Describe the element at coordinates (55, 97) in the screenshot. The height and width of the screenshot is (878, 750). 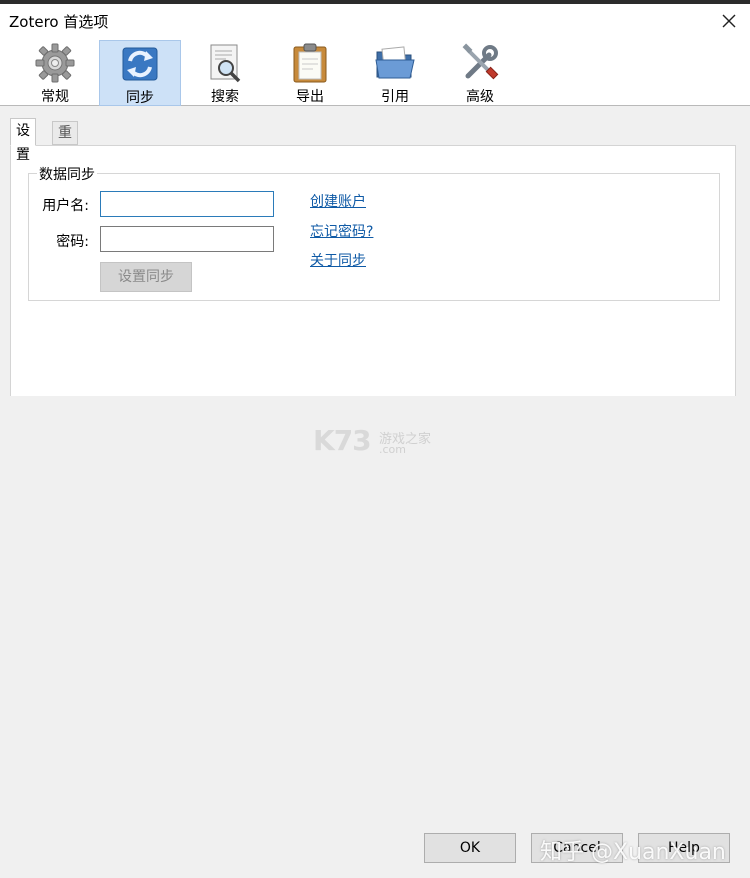
I see `toolbar-label: 常规` at that location.